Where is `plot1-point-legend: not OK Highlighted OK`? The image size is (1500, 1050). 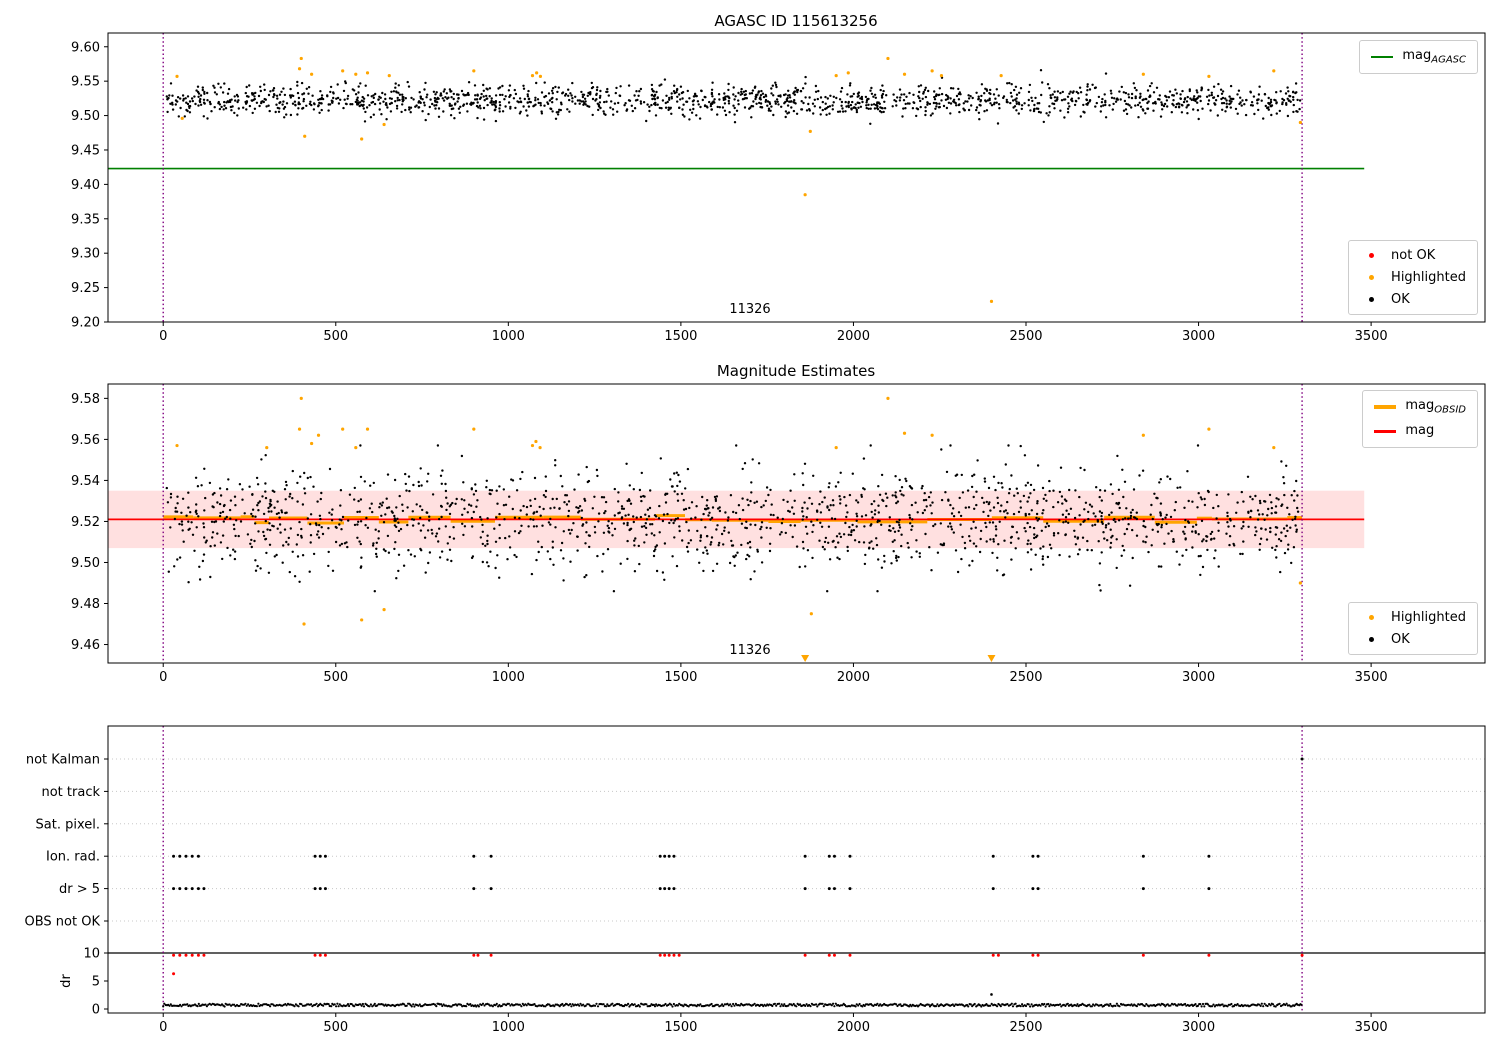
plot1-point-legend: not OK Highlighted OK is located at coordinates (1413, 277).